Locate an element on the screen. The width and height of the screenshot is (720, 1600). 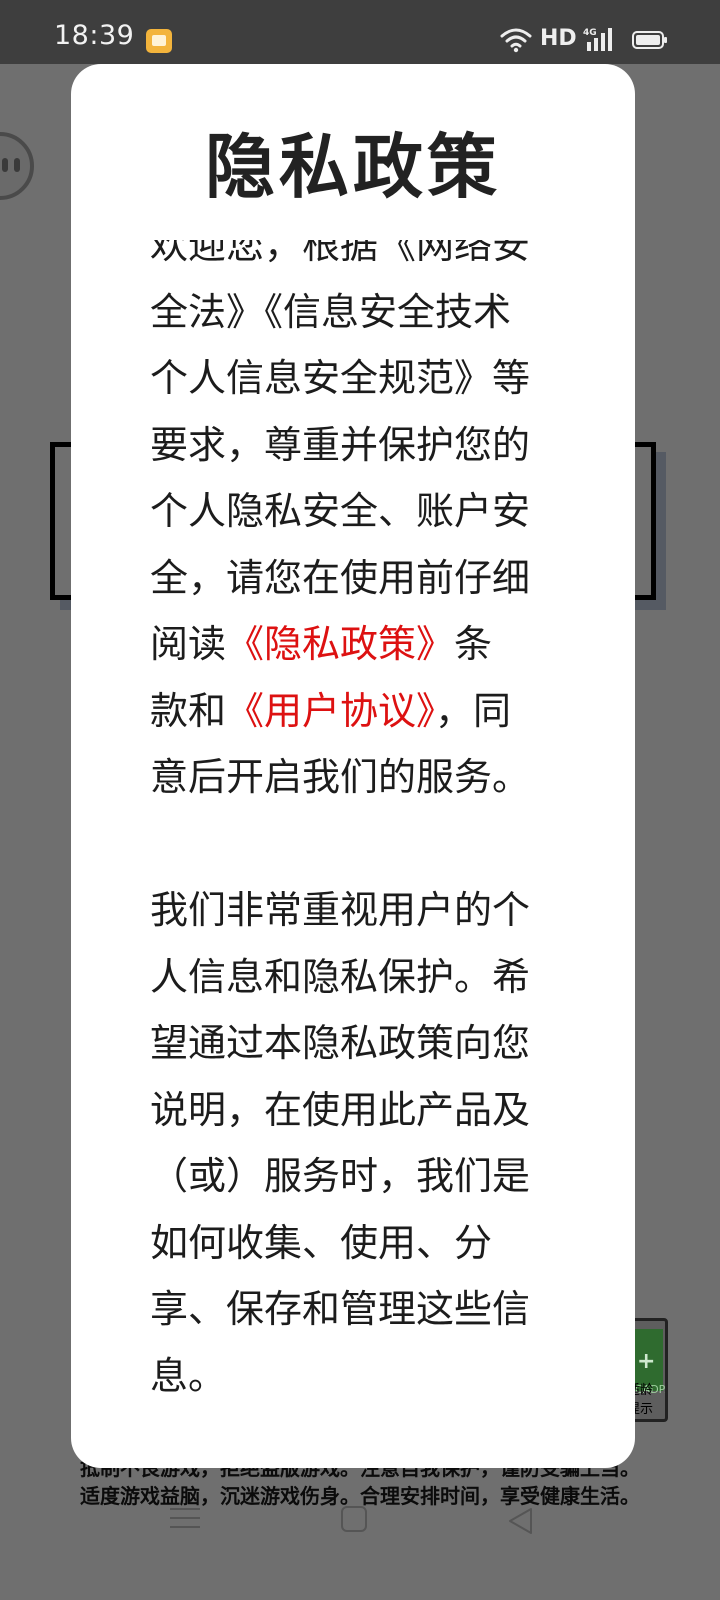
status-time: 18:39 is located at coordinates (94, 35).